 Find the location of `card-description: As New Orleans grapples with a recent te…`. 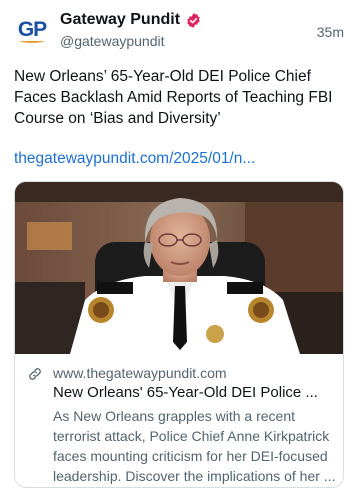

card-description: As New Orleans grapples with a recent te… is located at coordinates (194, 446).